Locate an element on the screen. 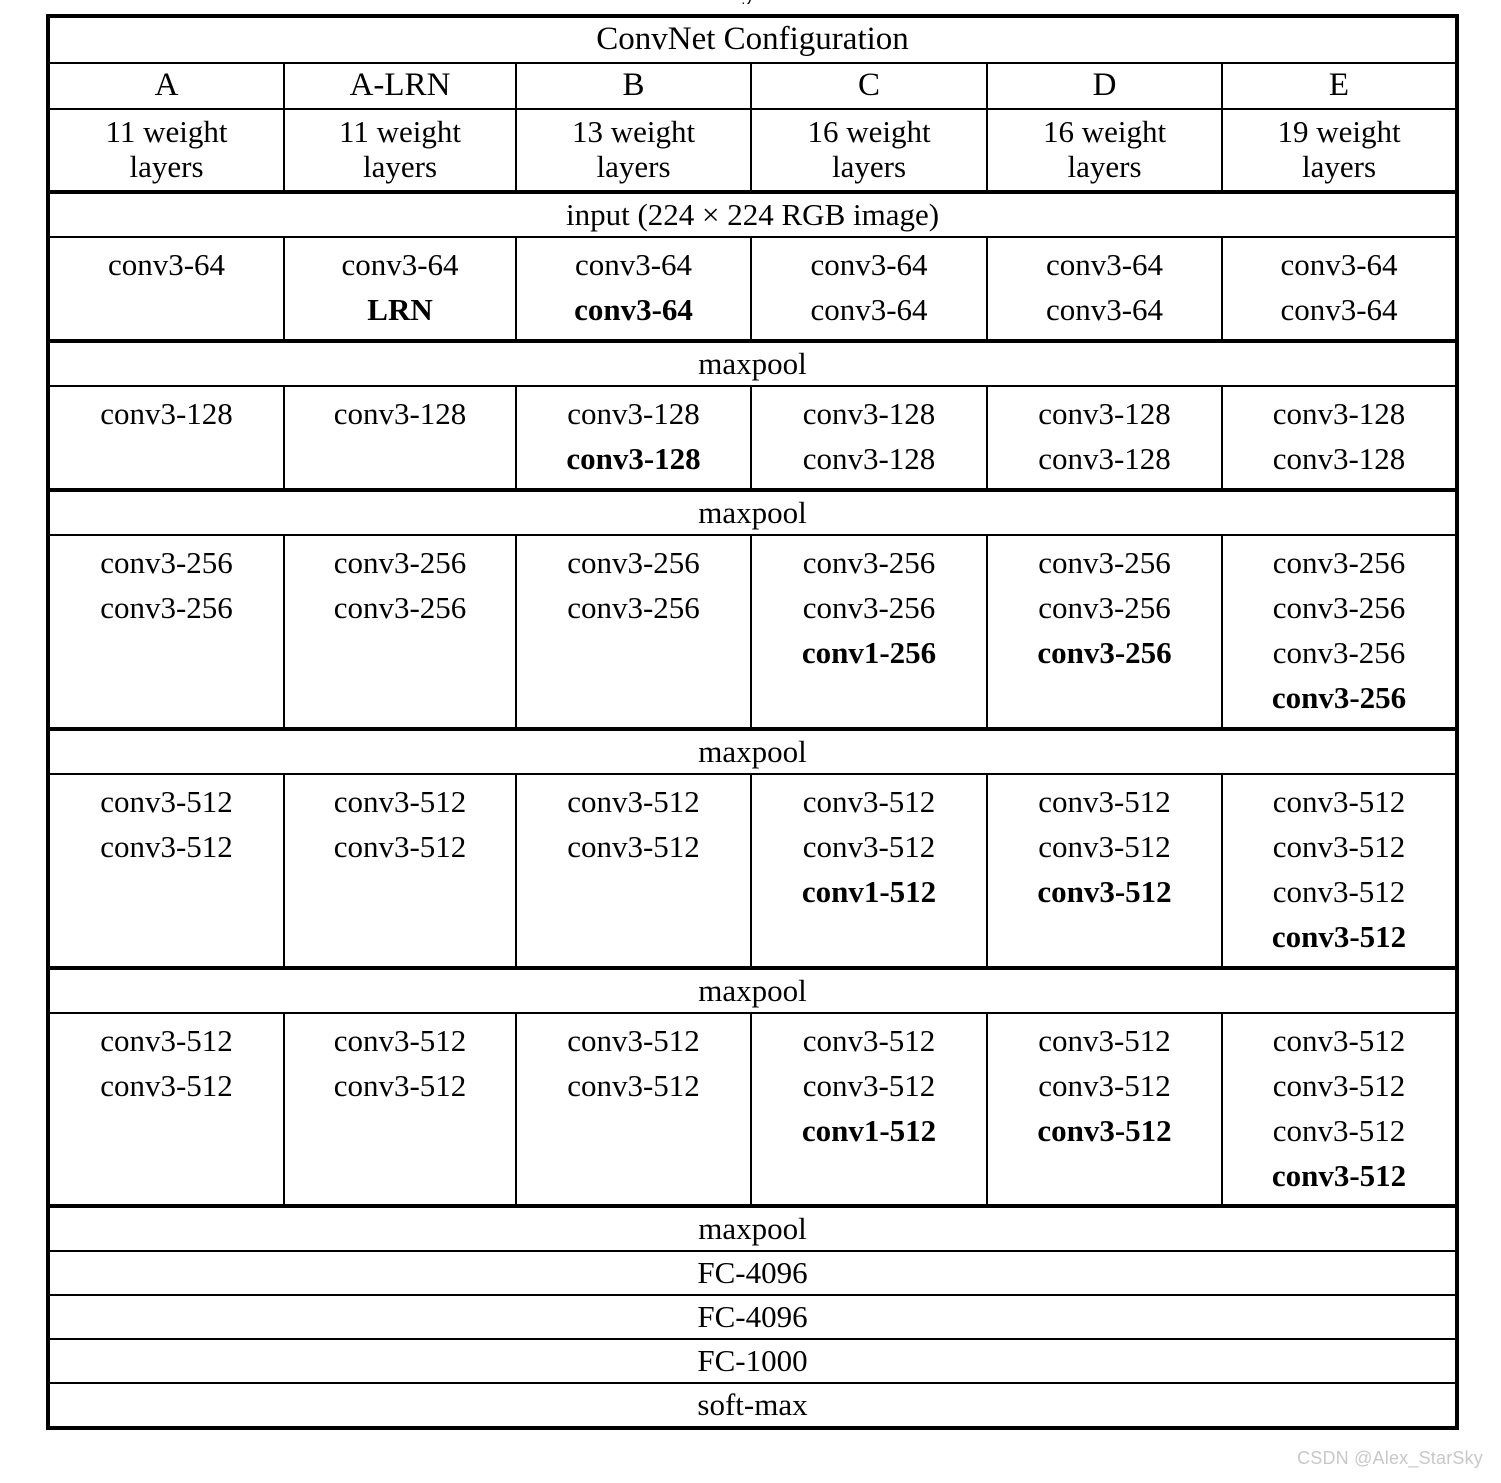  fc-1000-label: FC-1000 is located at coordinates (752, 1361).